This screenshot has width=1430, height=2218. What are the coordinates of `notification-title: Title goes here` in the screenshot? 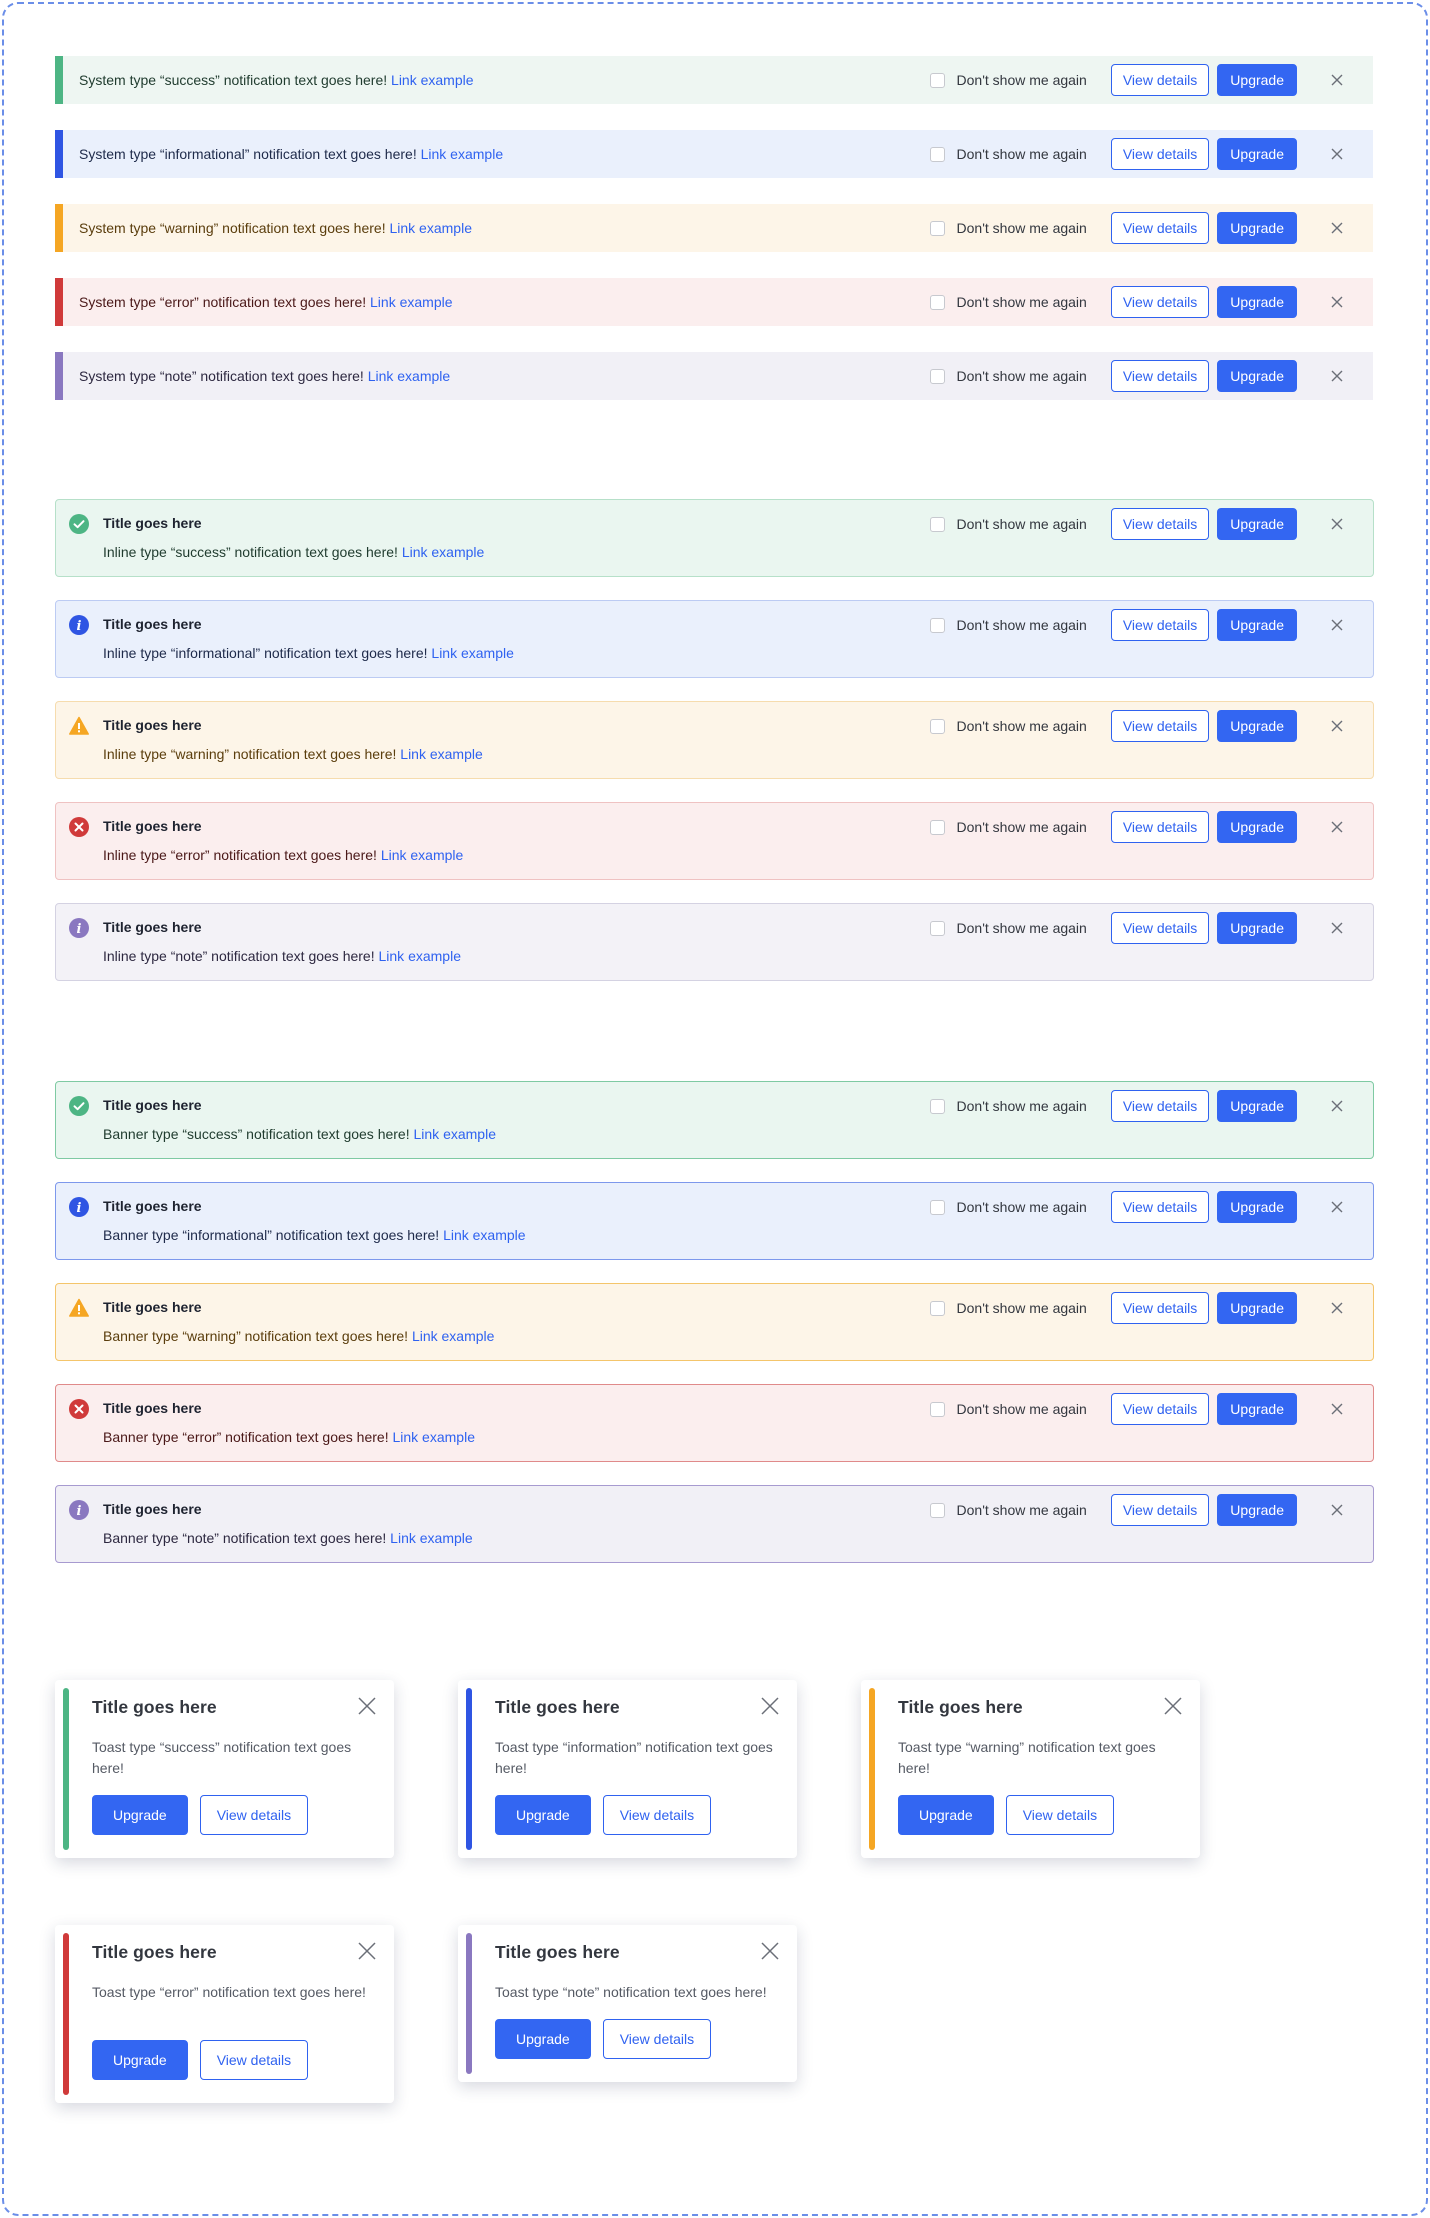 It's located at (152, 1408).